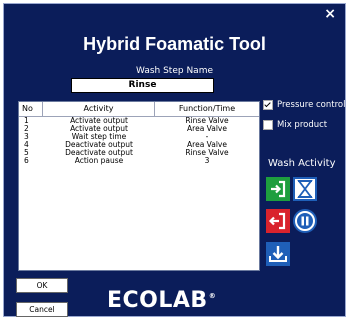 The width and height of the screenshot is (349, 320). What do you see at coordinates (26, 153) in the screenshot?
I see `cell-no: 5` at bounding box center [26, 153].